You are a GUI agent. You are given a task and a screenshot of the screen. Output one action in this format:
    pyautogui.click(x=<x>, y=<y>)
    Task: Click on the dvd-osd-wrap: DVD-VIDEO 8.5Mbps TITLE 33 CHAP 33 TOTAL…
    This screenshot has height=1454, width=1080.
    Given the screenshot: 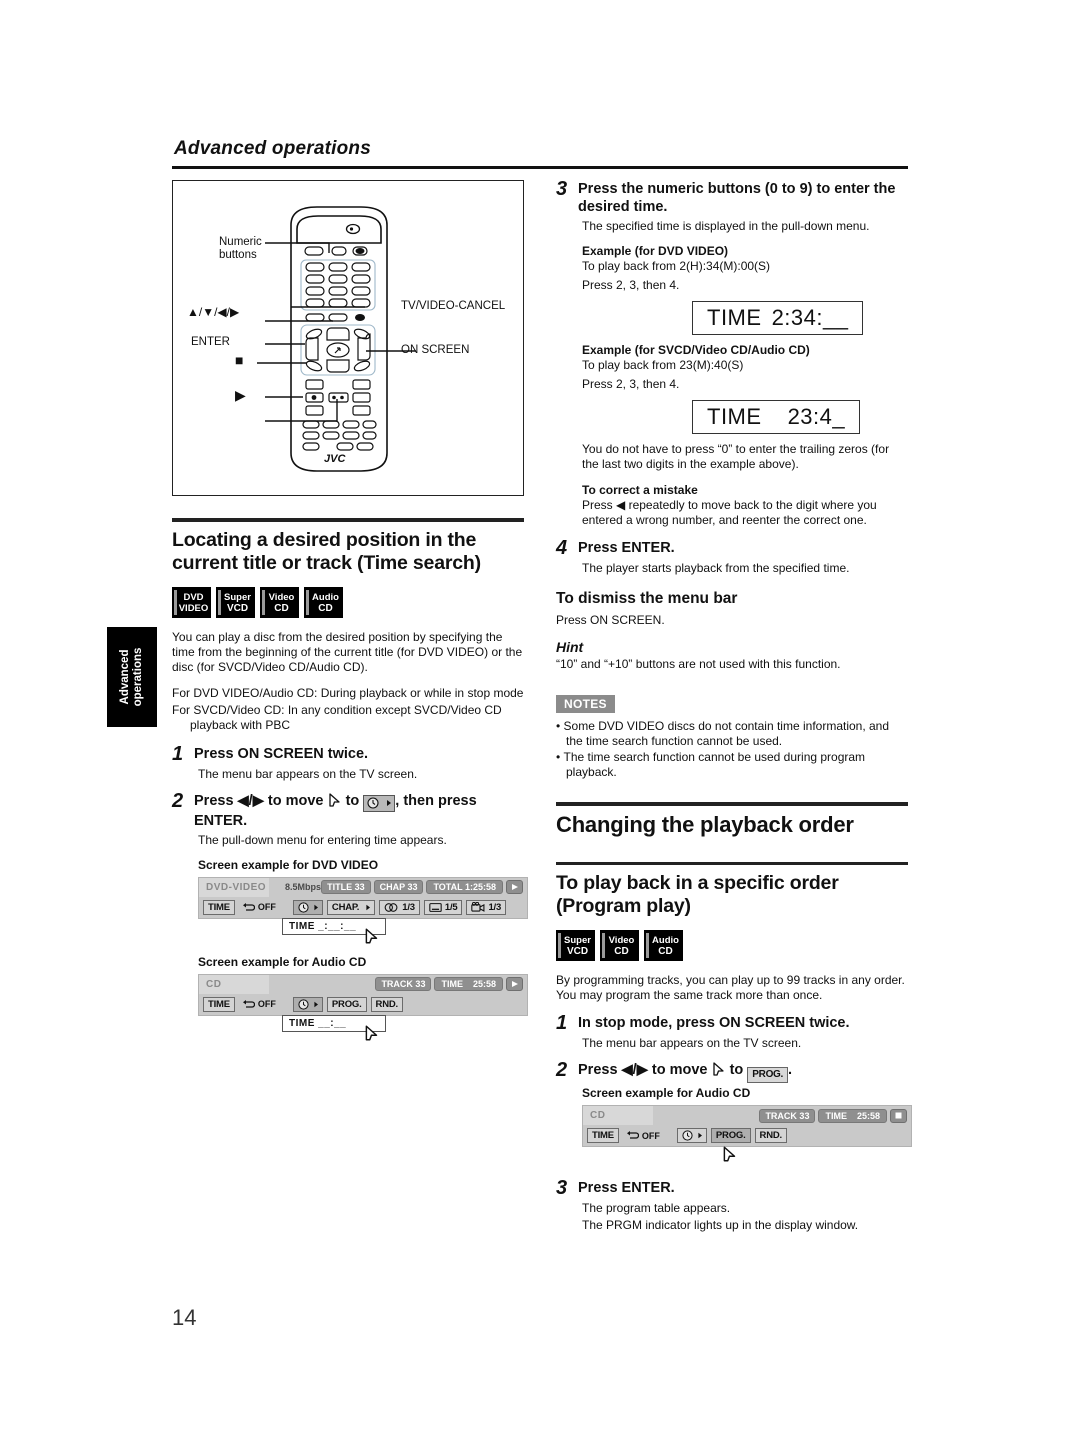 What is the action you would take?
    pyautogui.click(x=363, y=911)
    